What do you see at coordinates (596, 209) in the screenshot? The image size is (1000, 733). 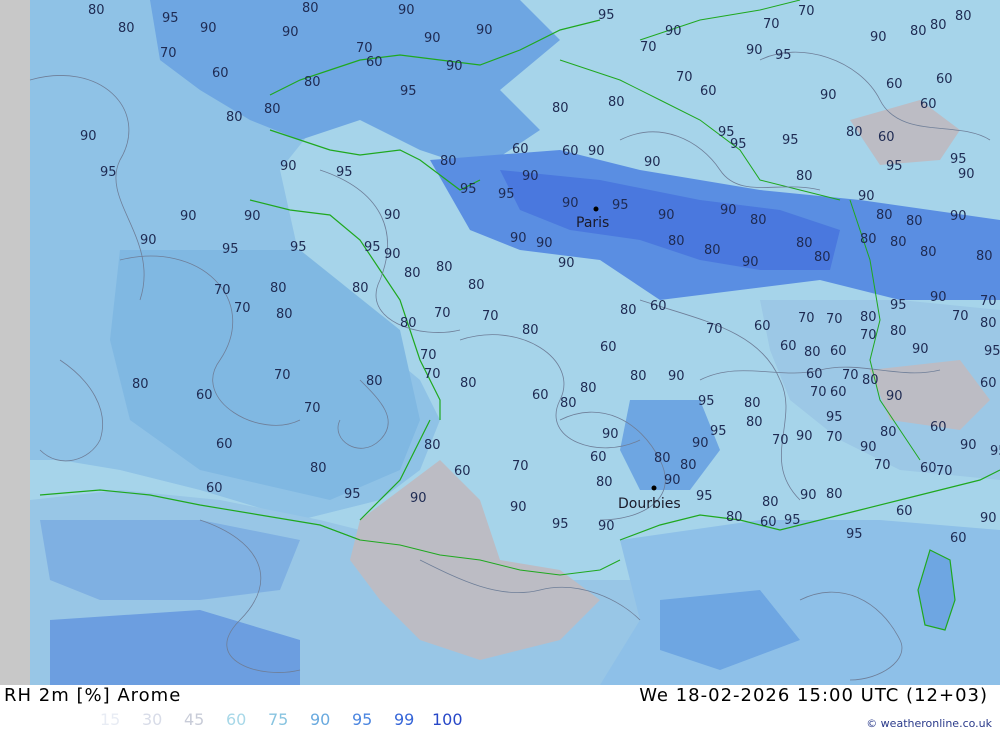 I see `paris-marker` at bounding box center [596, 209].